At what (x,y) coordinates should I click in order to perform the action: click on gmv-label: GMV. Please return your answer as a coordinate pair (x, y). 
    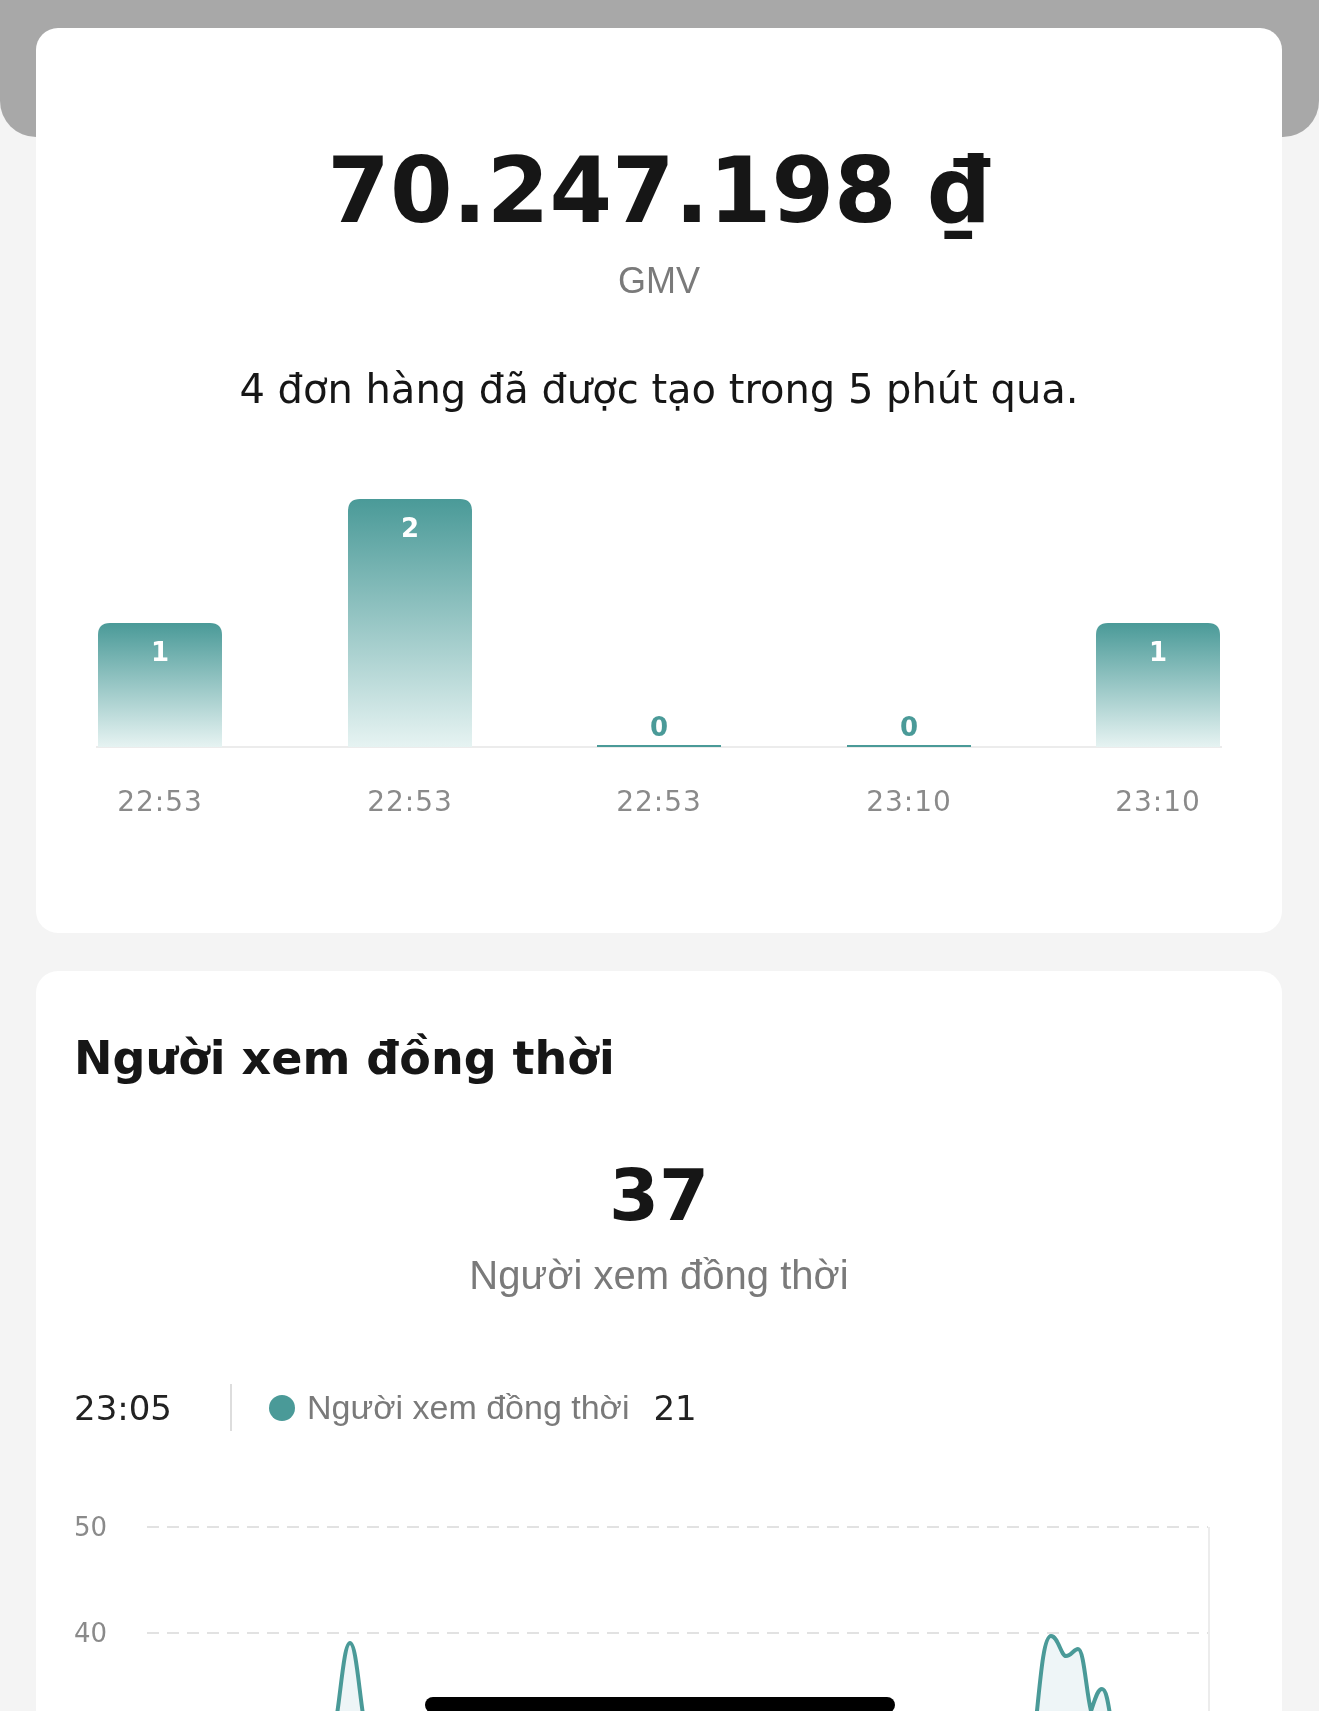
    Looking at the image, I should click on (659, 281).